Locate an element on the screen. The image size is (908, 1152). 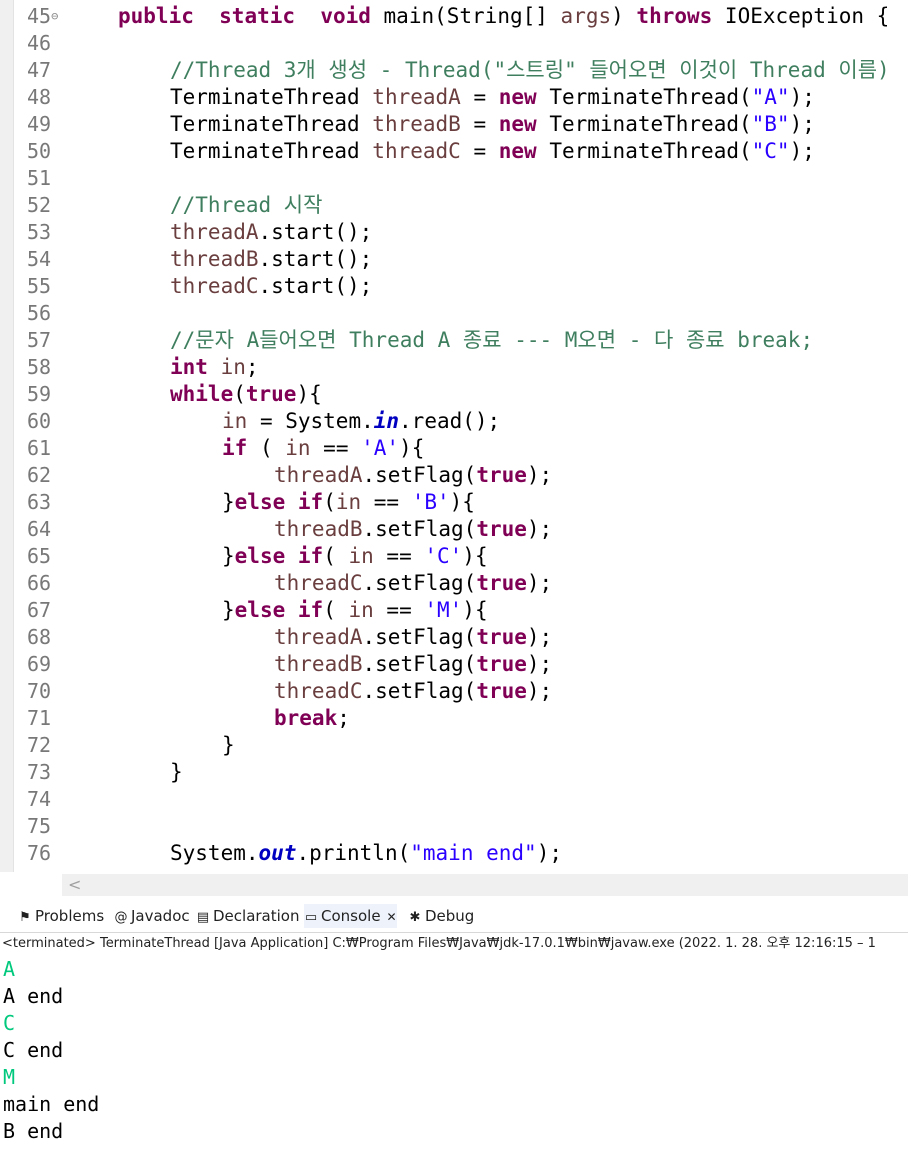
code-line: while(true){ is located at coordinates (513, 394).